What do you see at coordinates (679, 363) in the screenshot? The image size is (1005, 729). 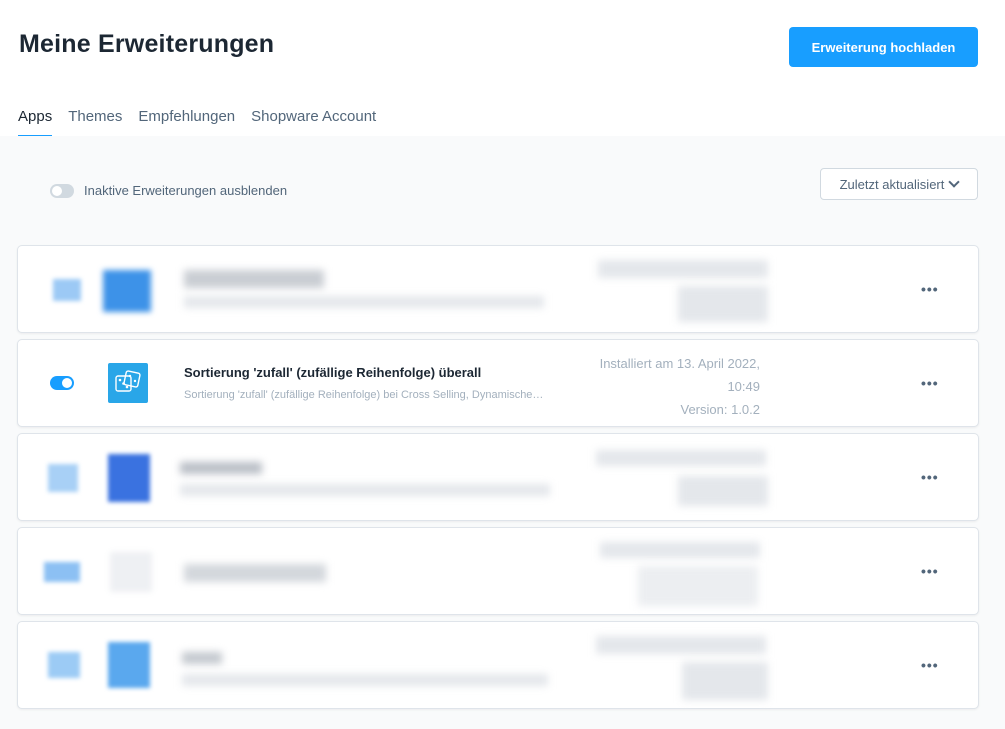 I see `installed-date: Installiert am 13. April 2022,` at bounding box center [679, 363].